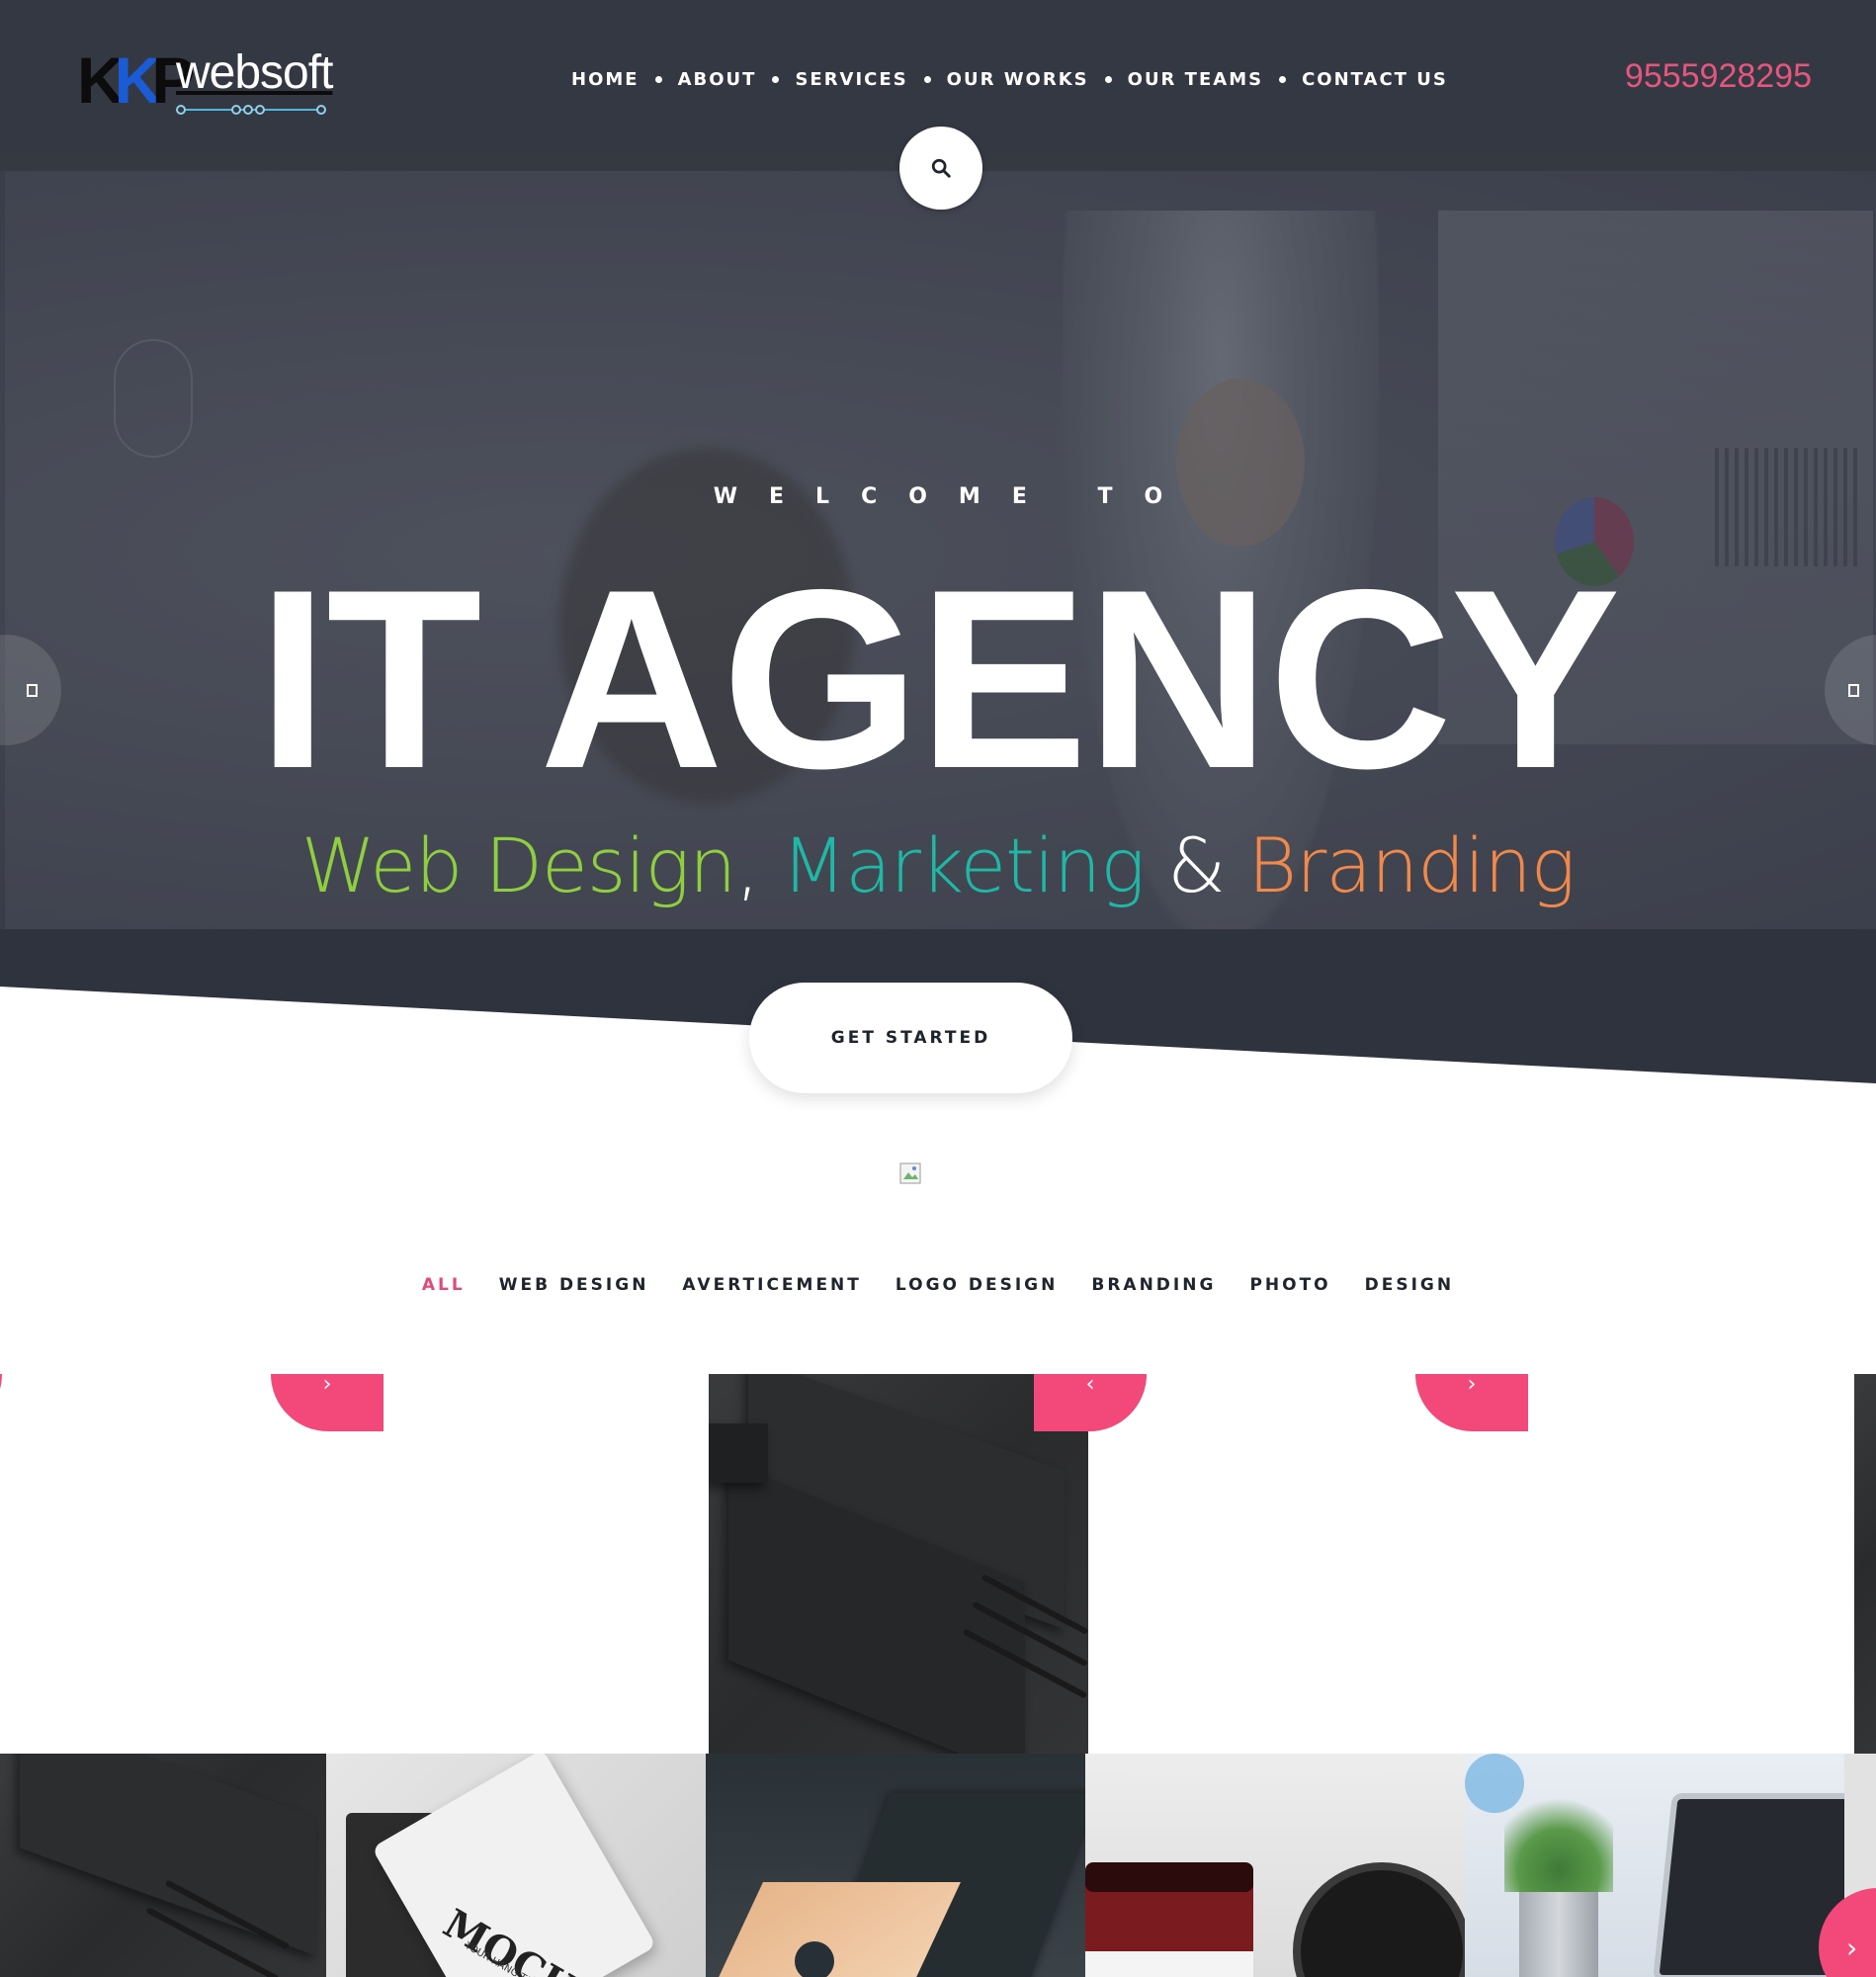  I want to click on portfolio-tile-hang-tag: MOCKUP YOUR HANG TAG, so click(516, 1865).